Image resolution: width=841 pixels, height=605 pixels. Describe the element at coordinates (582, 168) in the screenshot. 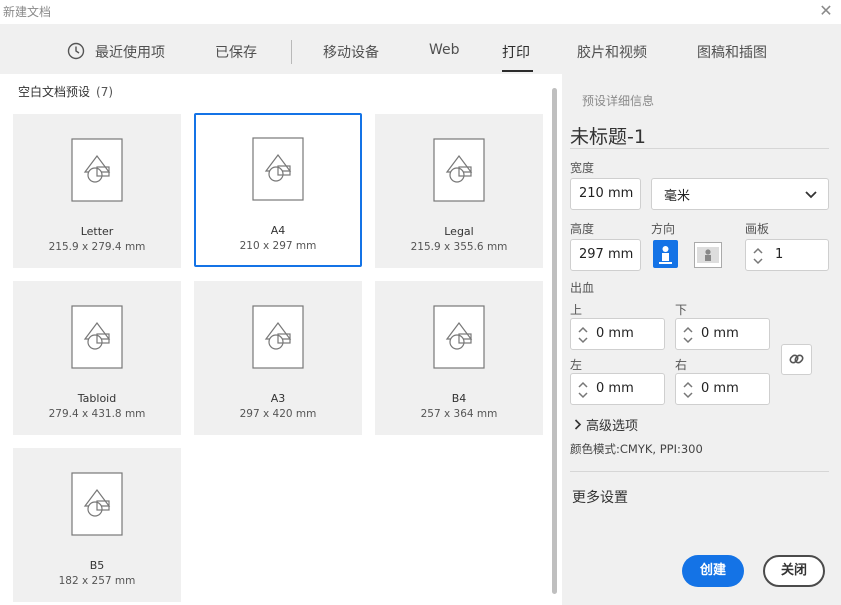

I see `width-label: 宽度` at that location.